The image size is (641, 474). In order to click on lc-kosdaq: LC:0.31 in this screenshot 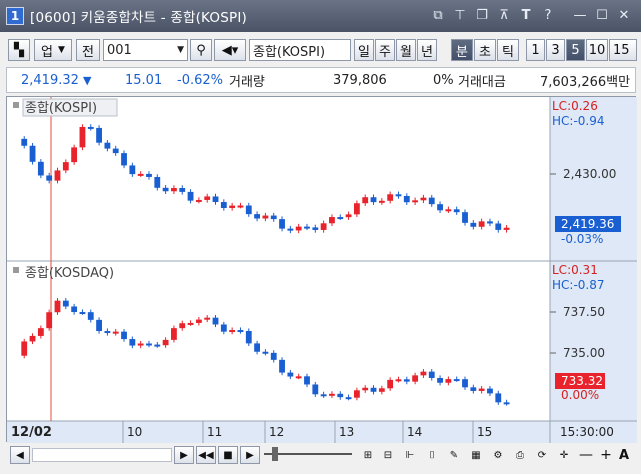, I will do `click(575, 270)`.